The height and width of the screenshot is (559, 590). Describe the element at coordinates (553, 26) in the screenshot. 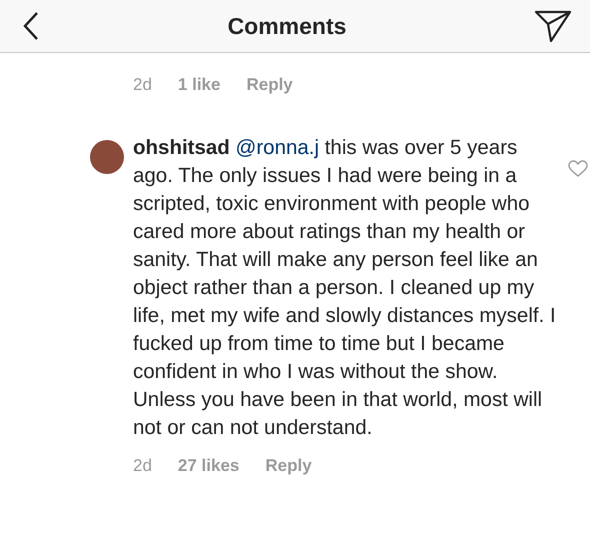

I see `send-icon` at that location.